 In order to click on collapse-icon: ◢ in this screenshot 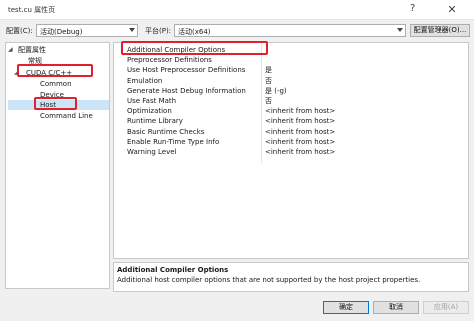, I will do `click(10, 50)`.